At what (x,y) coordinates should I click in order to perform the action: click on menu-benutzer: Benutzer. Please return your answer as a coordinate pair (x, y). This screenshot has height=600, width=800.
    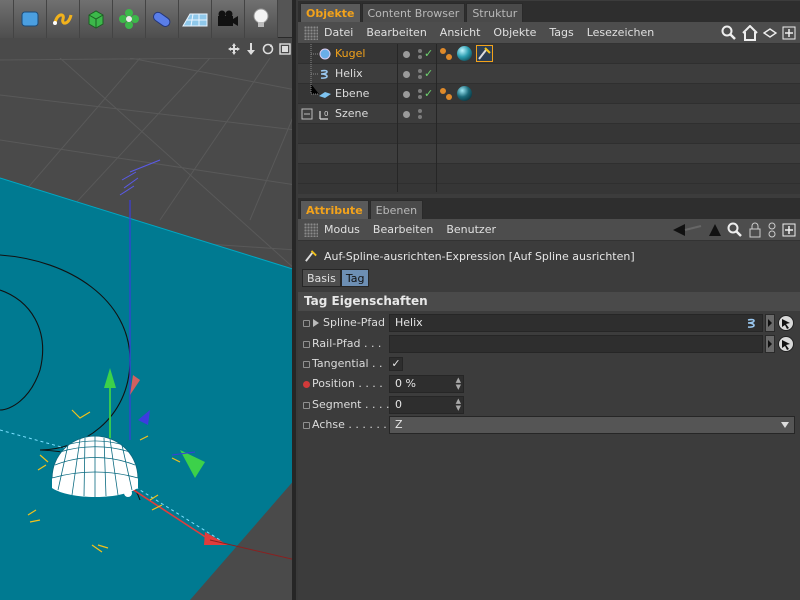
    Looking at the image, I should click on (471, 229).